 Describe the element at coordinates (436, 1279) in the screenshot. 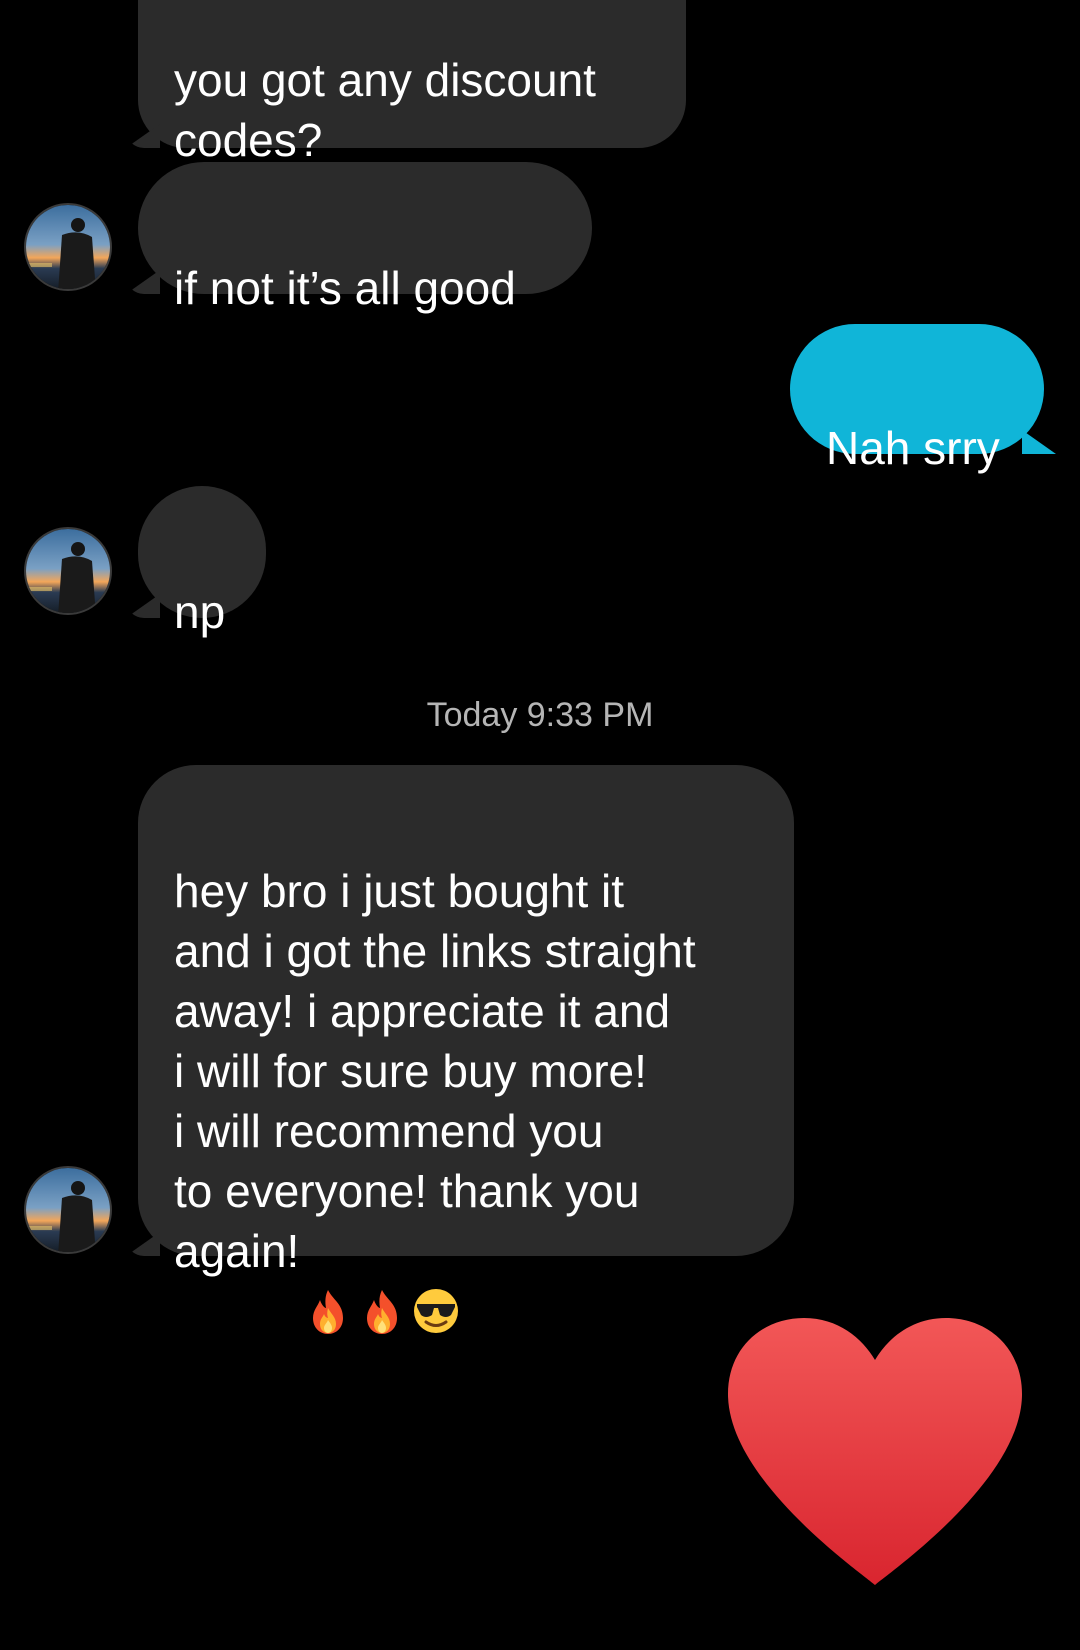

I see `sunglasses-emoji` at that location.